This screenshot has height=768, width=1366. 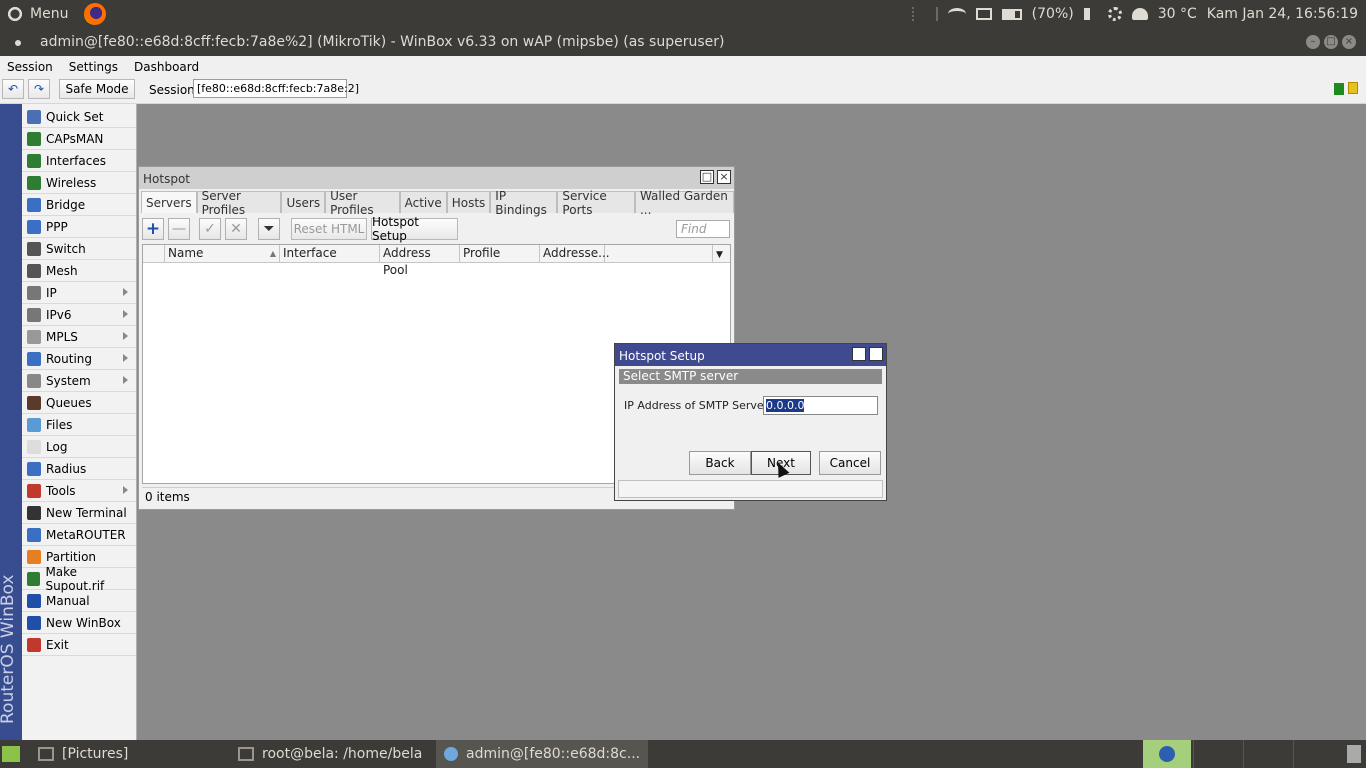 What do you see at coordinates (79, 139) in the screenshot?
I see `sidebar-item-capsman: CAPsMAN` at bounding box center [79, 139].